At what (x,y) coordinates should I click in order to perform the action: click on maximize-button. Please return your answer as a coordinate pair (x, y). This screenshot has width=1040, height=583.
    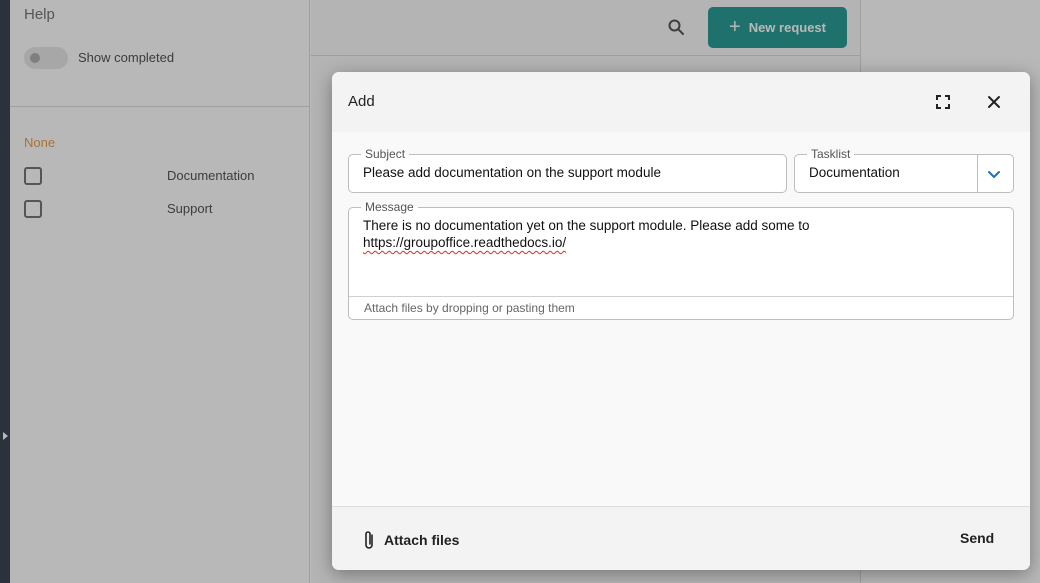
    Looking at the image, I should click on (943, 102).